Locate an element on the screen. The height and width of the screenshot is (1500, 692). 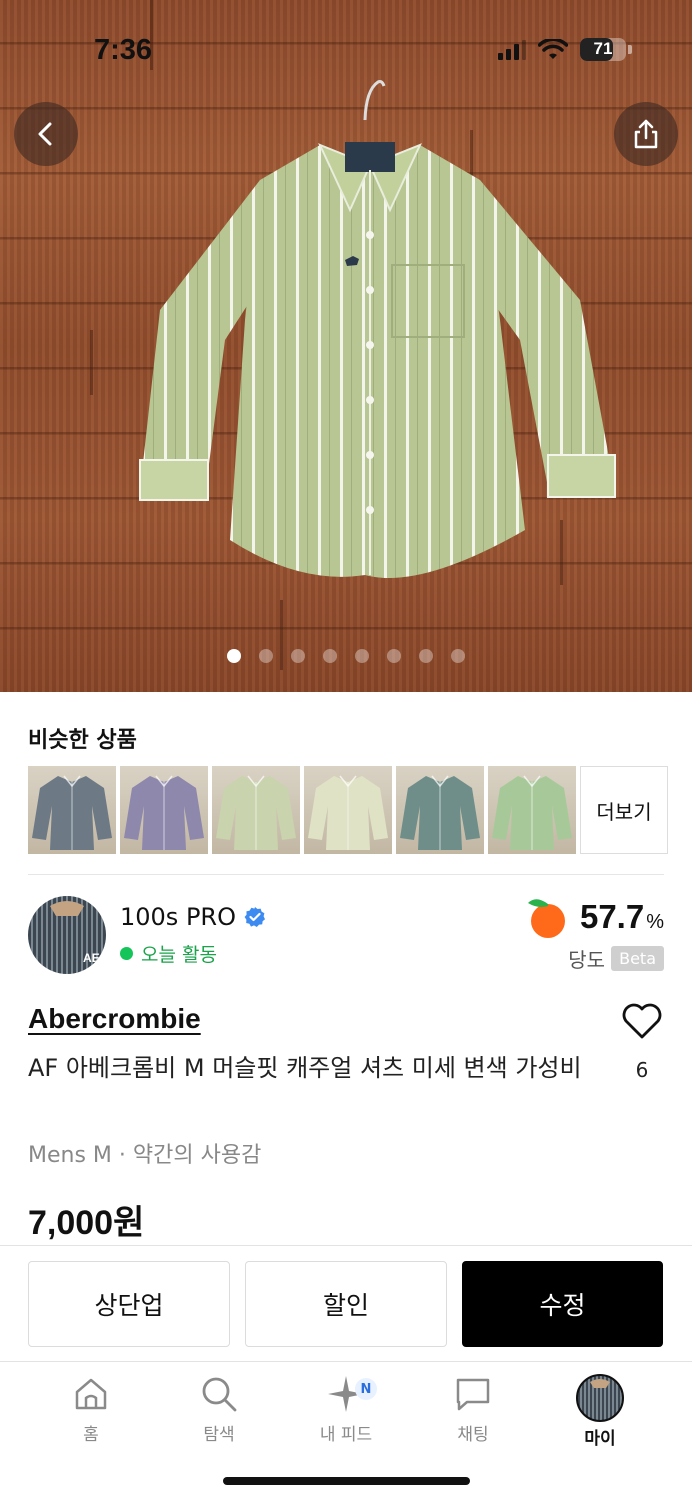
search-icon is located at coordinates (219, 1394).